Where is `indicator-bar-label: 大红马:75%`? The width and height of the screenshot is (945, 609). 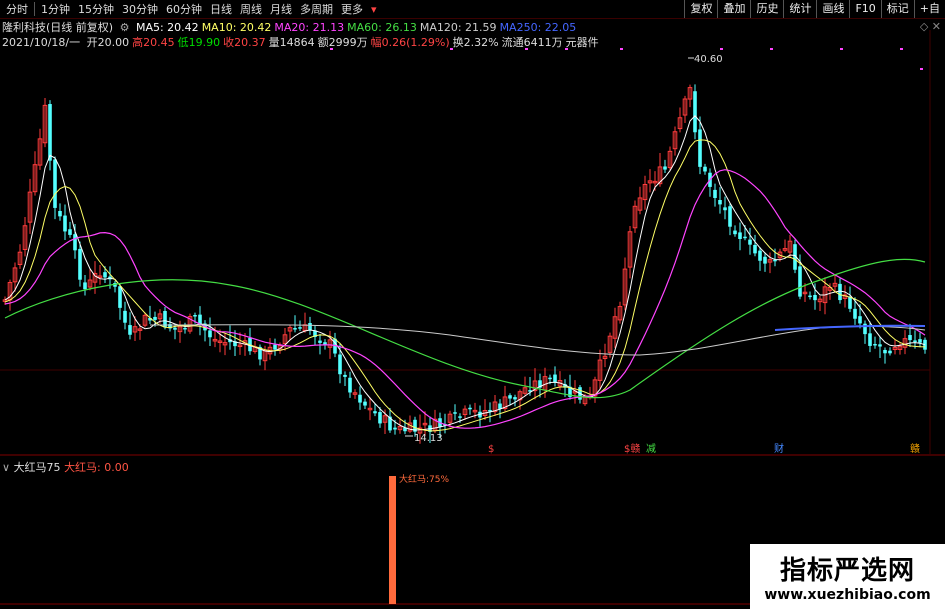
indicator-bar-label: 大红马:75% is located at coordinates (424, 479).